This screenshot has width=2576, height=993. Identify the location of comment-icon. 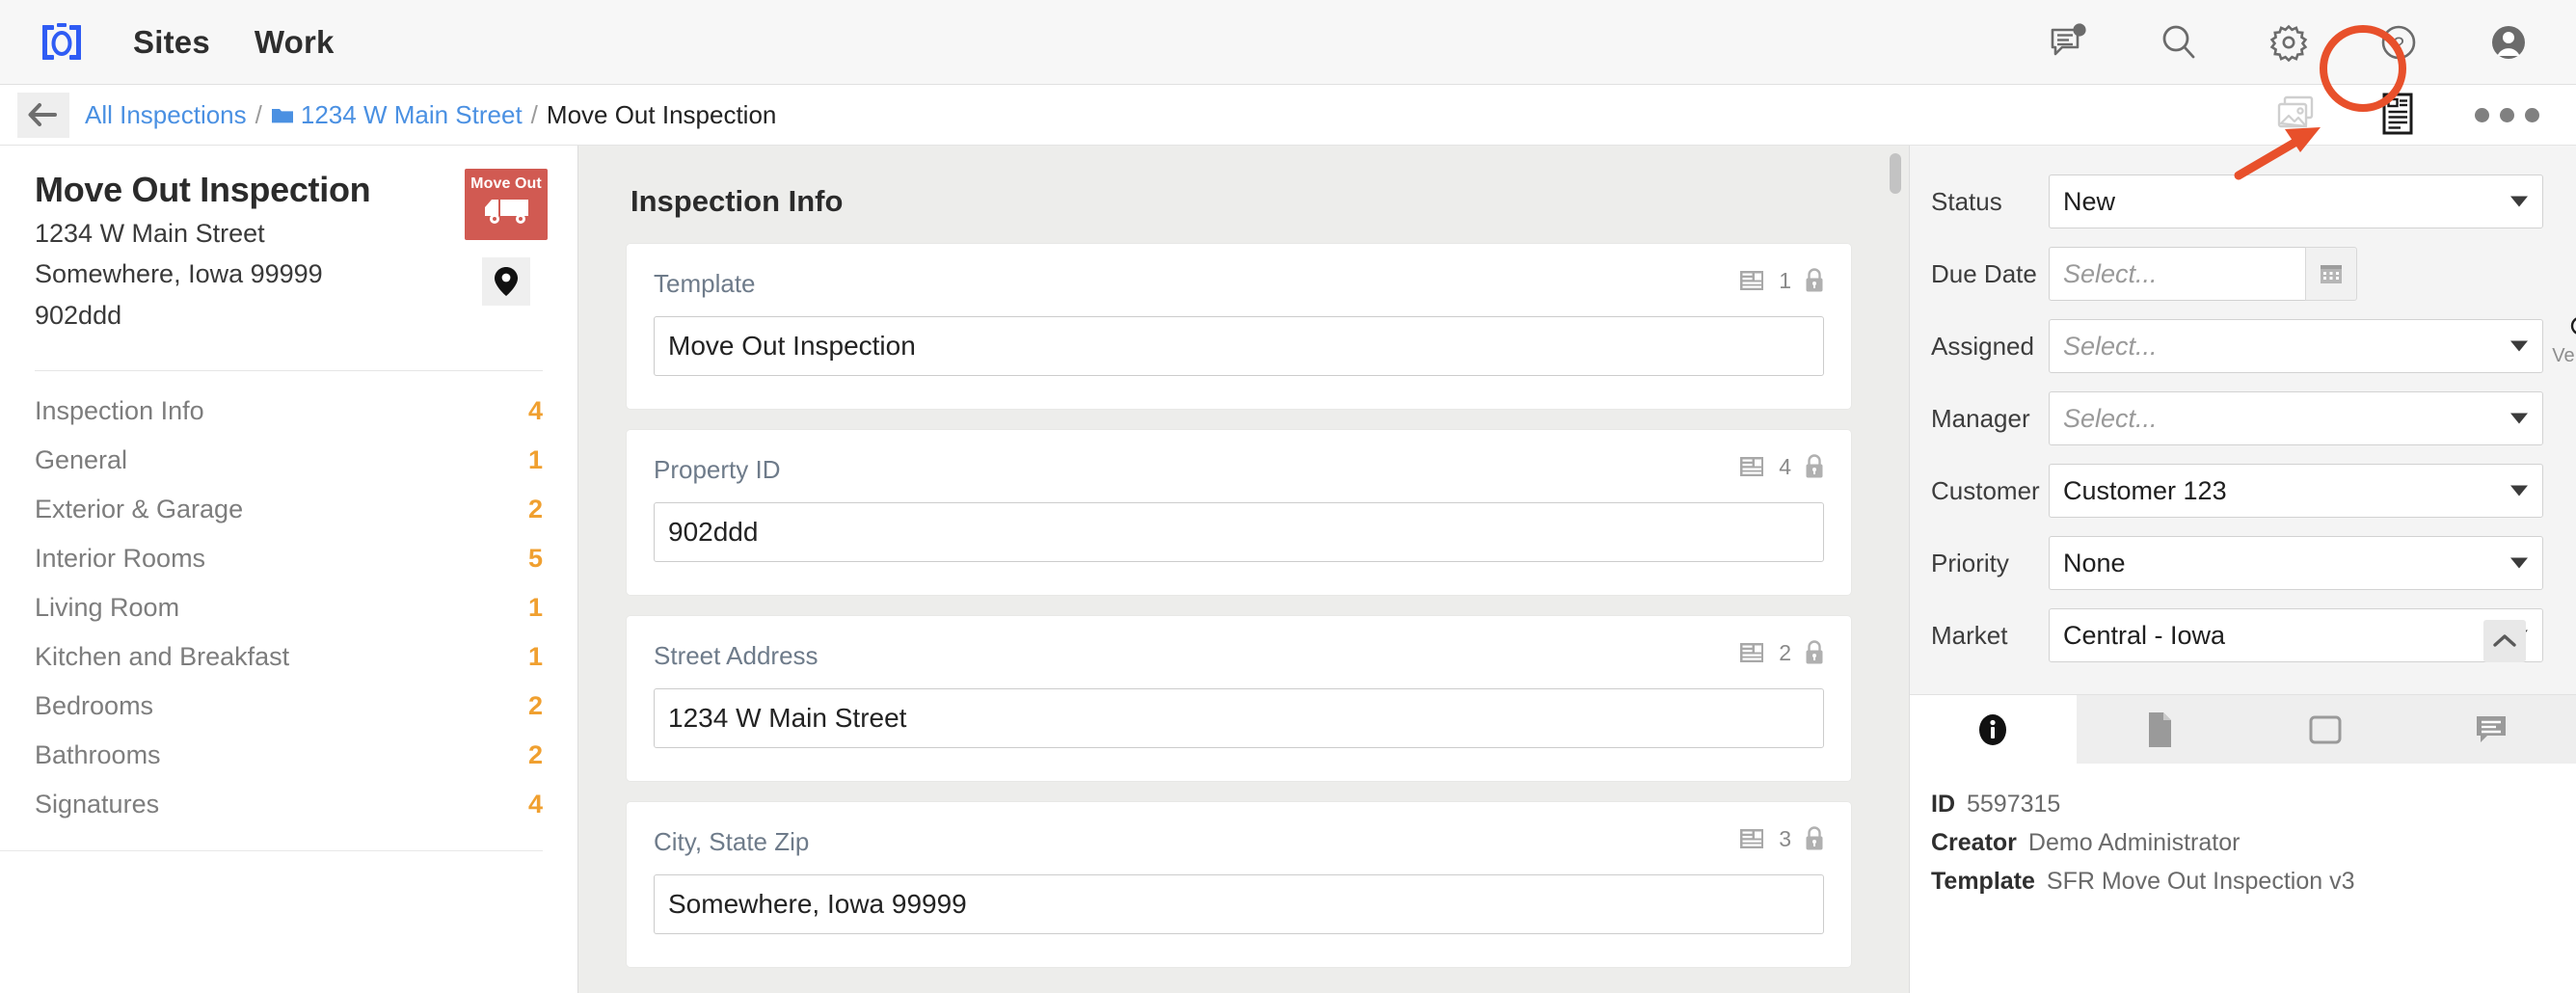
(2492, 728).